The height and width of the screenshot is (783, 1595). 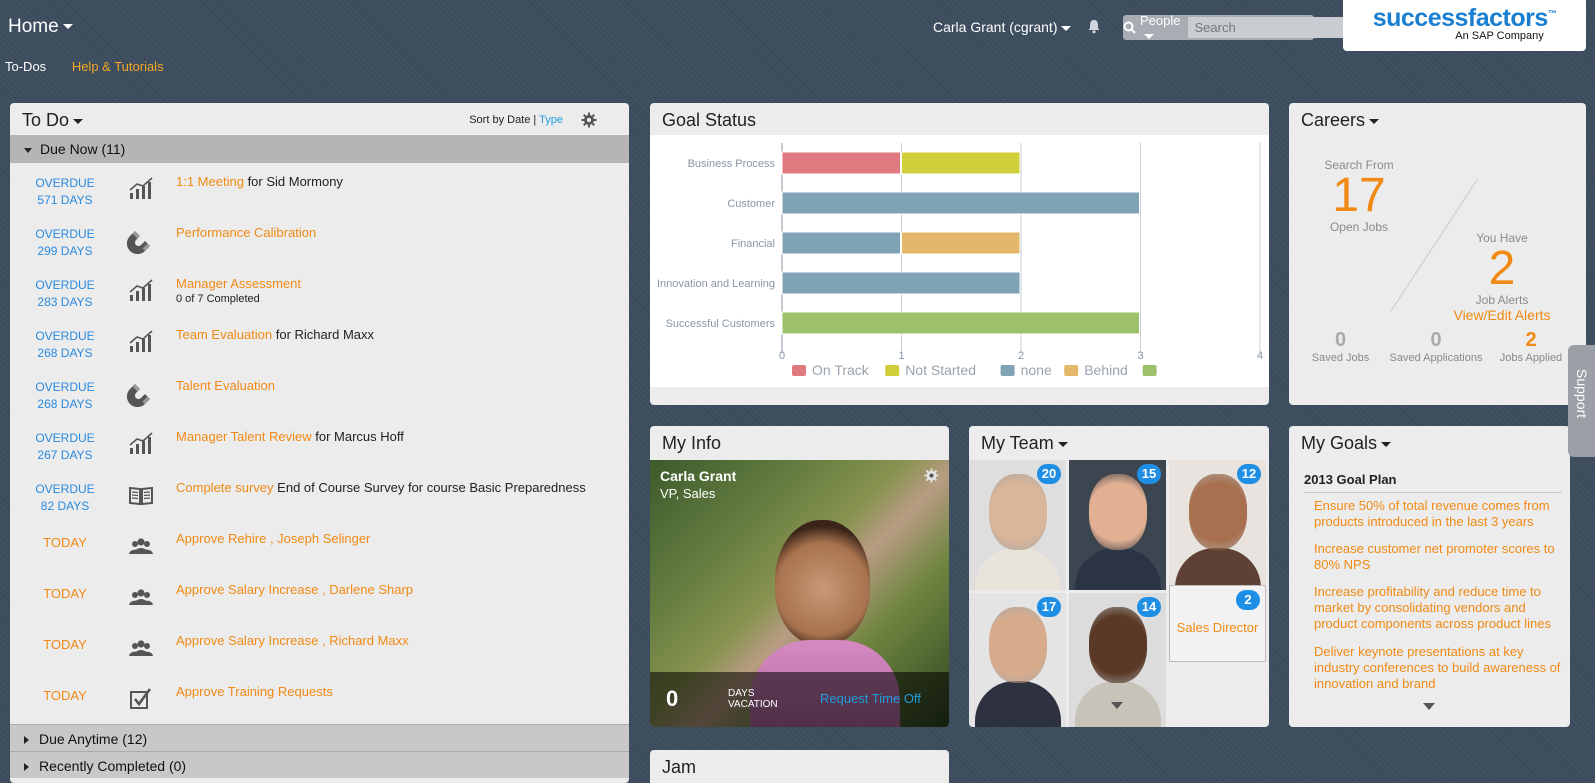 What do you see at coordinates (551, 120) in the screenshot?
I see `sort-by-type: Type` at bounding box center [551, 120].